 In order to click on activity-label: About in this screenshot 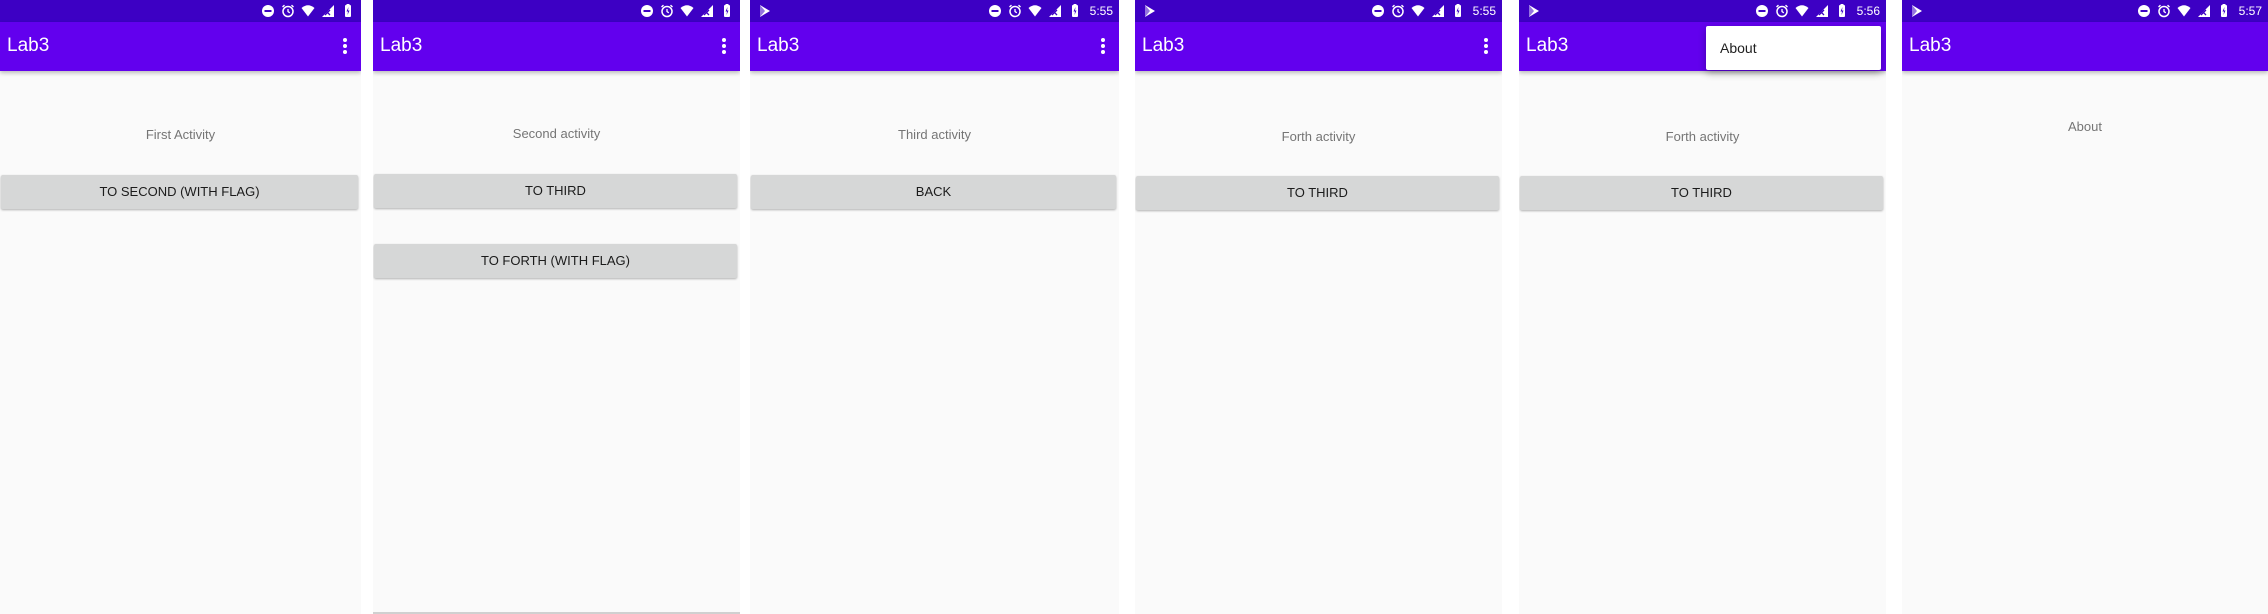, I will do `click(2085, 126)`.